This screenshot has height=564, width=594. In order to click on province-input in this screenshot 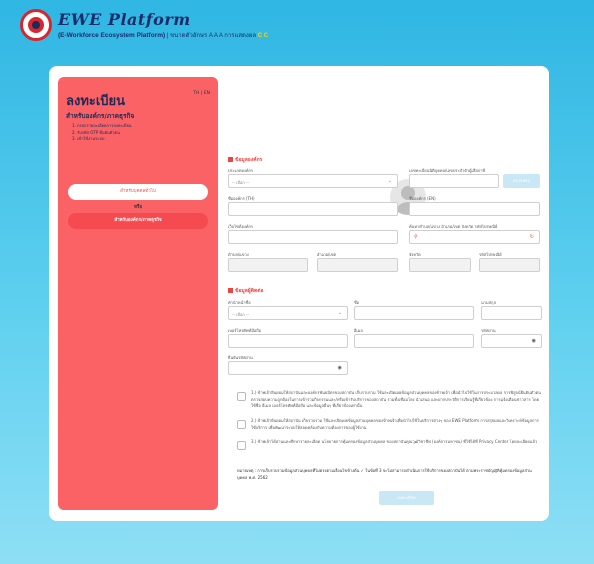, I will do `click(440, 265)`.